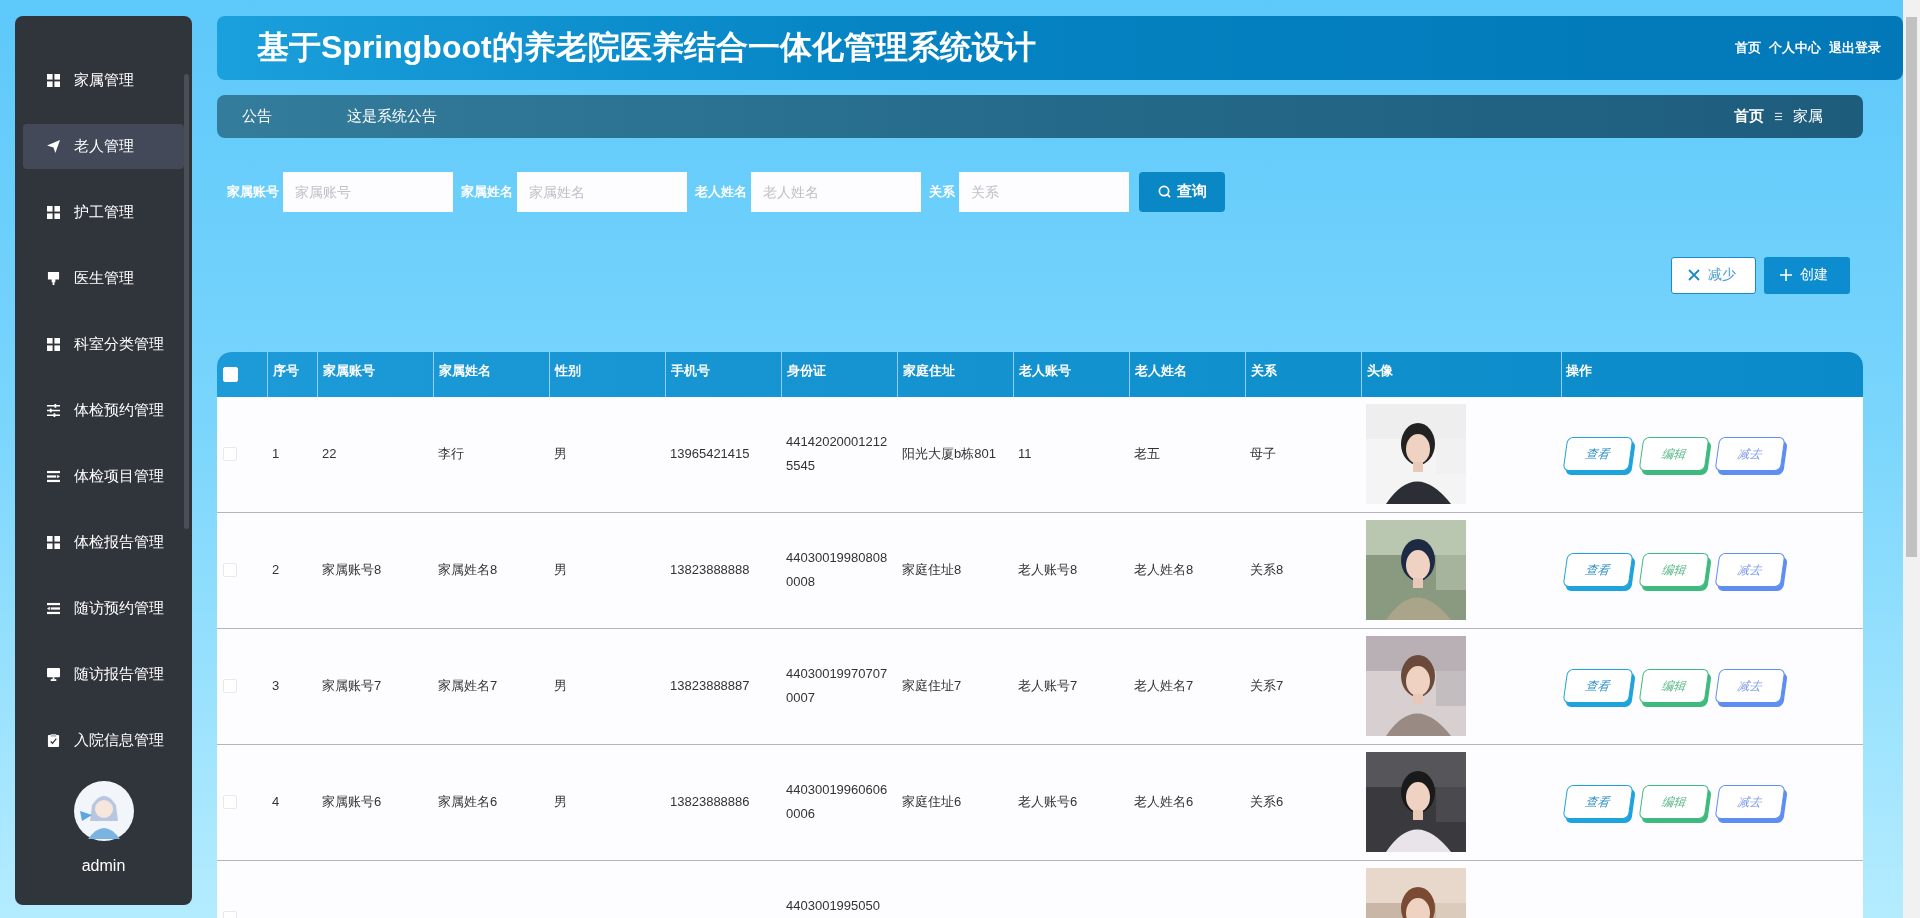  What do you see at coordinates (276, 686) in the screenshot?
I see `table-cell-text: 3` at bounding box center [276, 686].